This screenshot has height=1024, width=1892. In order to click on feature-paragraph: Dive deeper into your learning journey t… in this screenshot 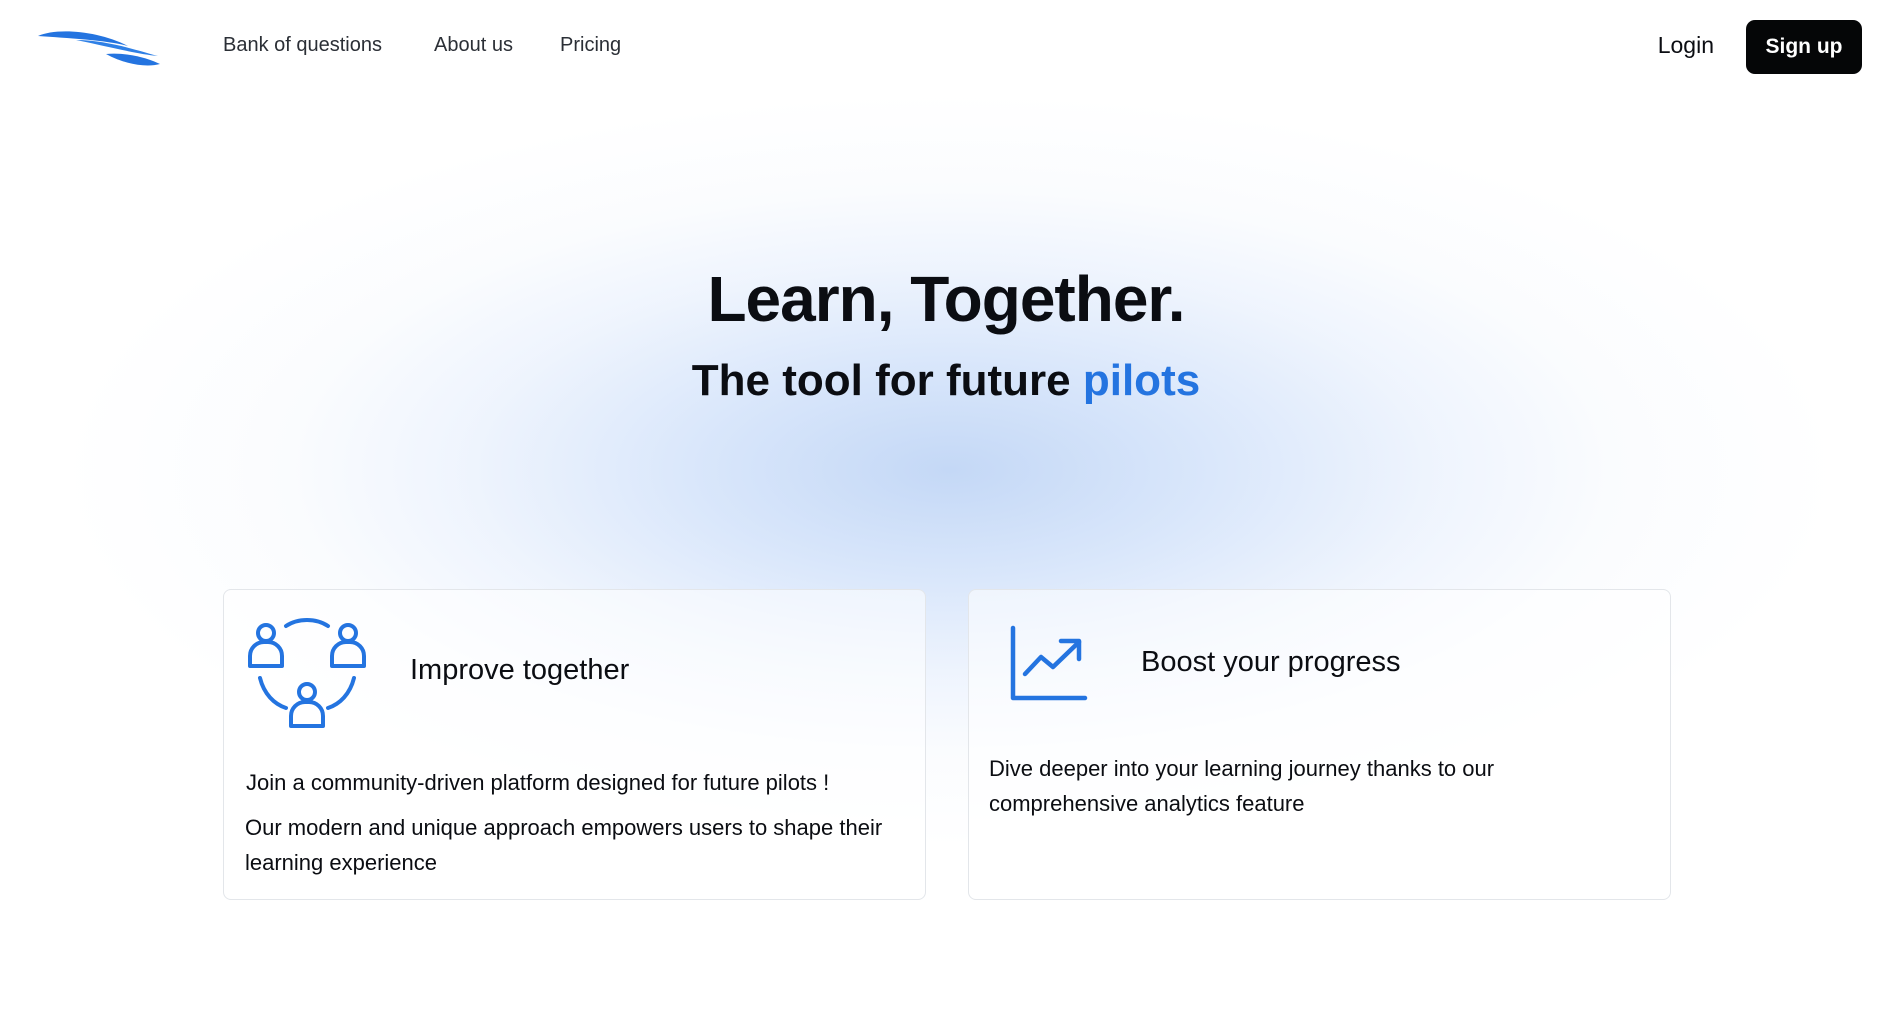, I will do `click(1242, 786)`.